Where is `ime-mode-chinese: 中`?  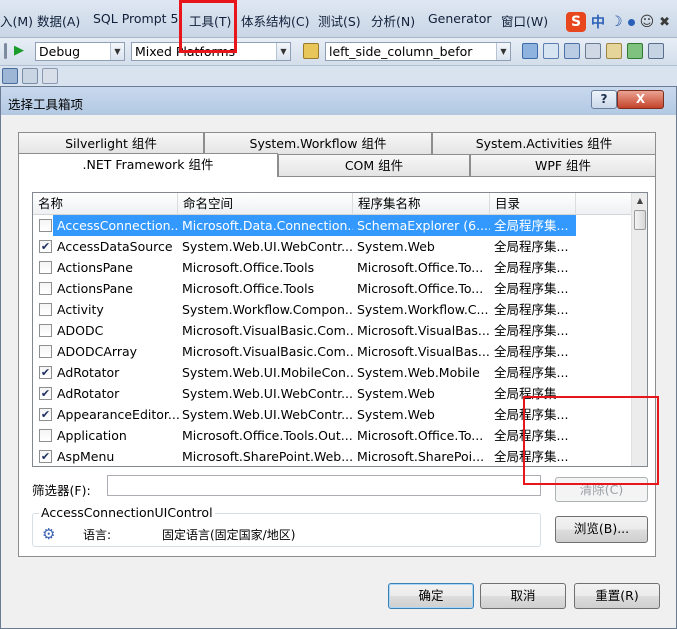
ime-mode-chinese: 中 is located at coordinates (598, 22).